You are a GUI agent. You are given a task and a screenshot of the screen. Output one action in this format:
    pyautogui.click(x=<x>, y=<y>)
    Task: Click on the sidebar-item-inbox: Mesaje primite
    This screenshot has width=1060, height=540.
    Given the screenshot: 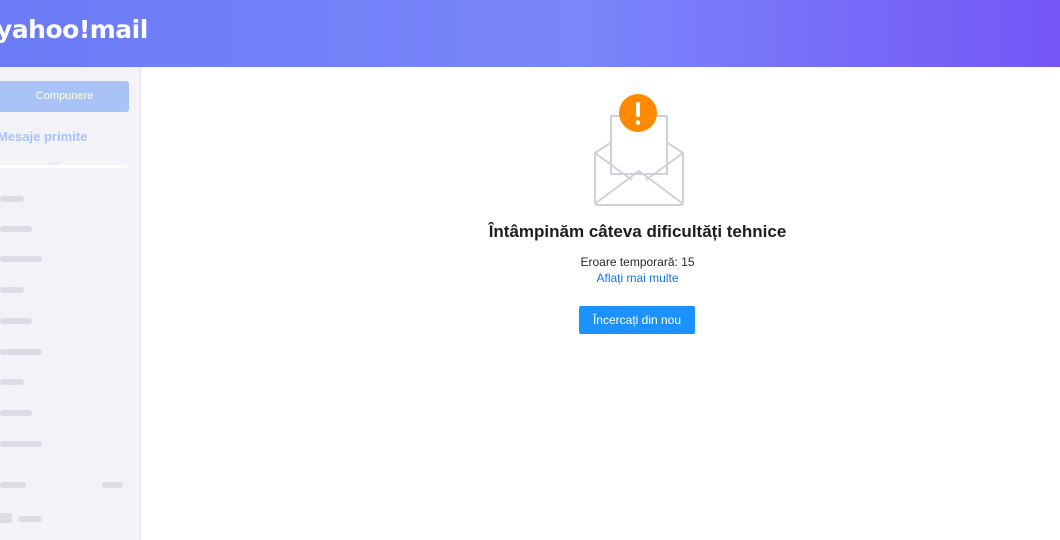 What is the action you would take?
    pyautogui.click(x=43, y=136)
    